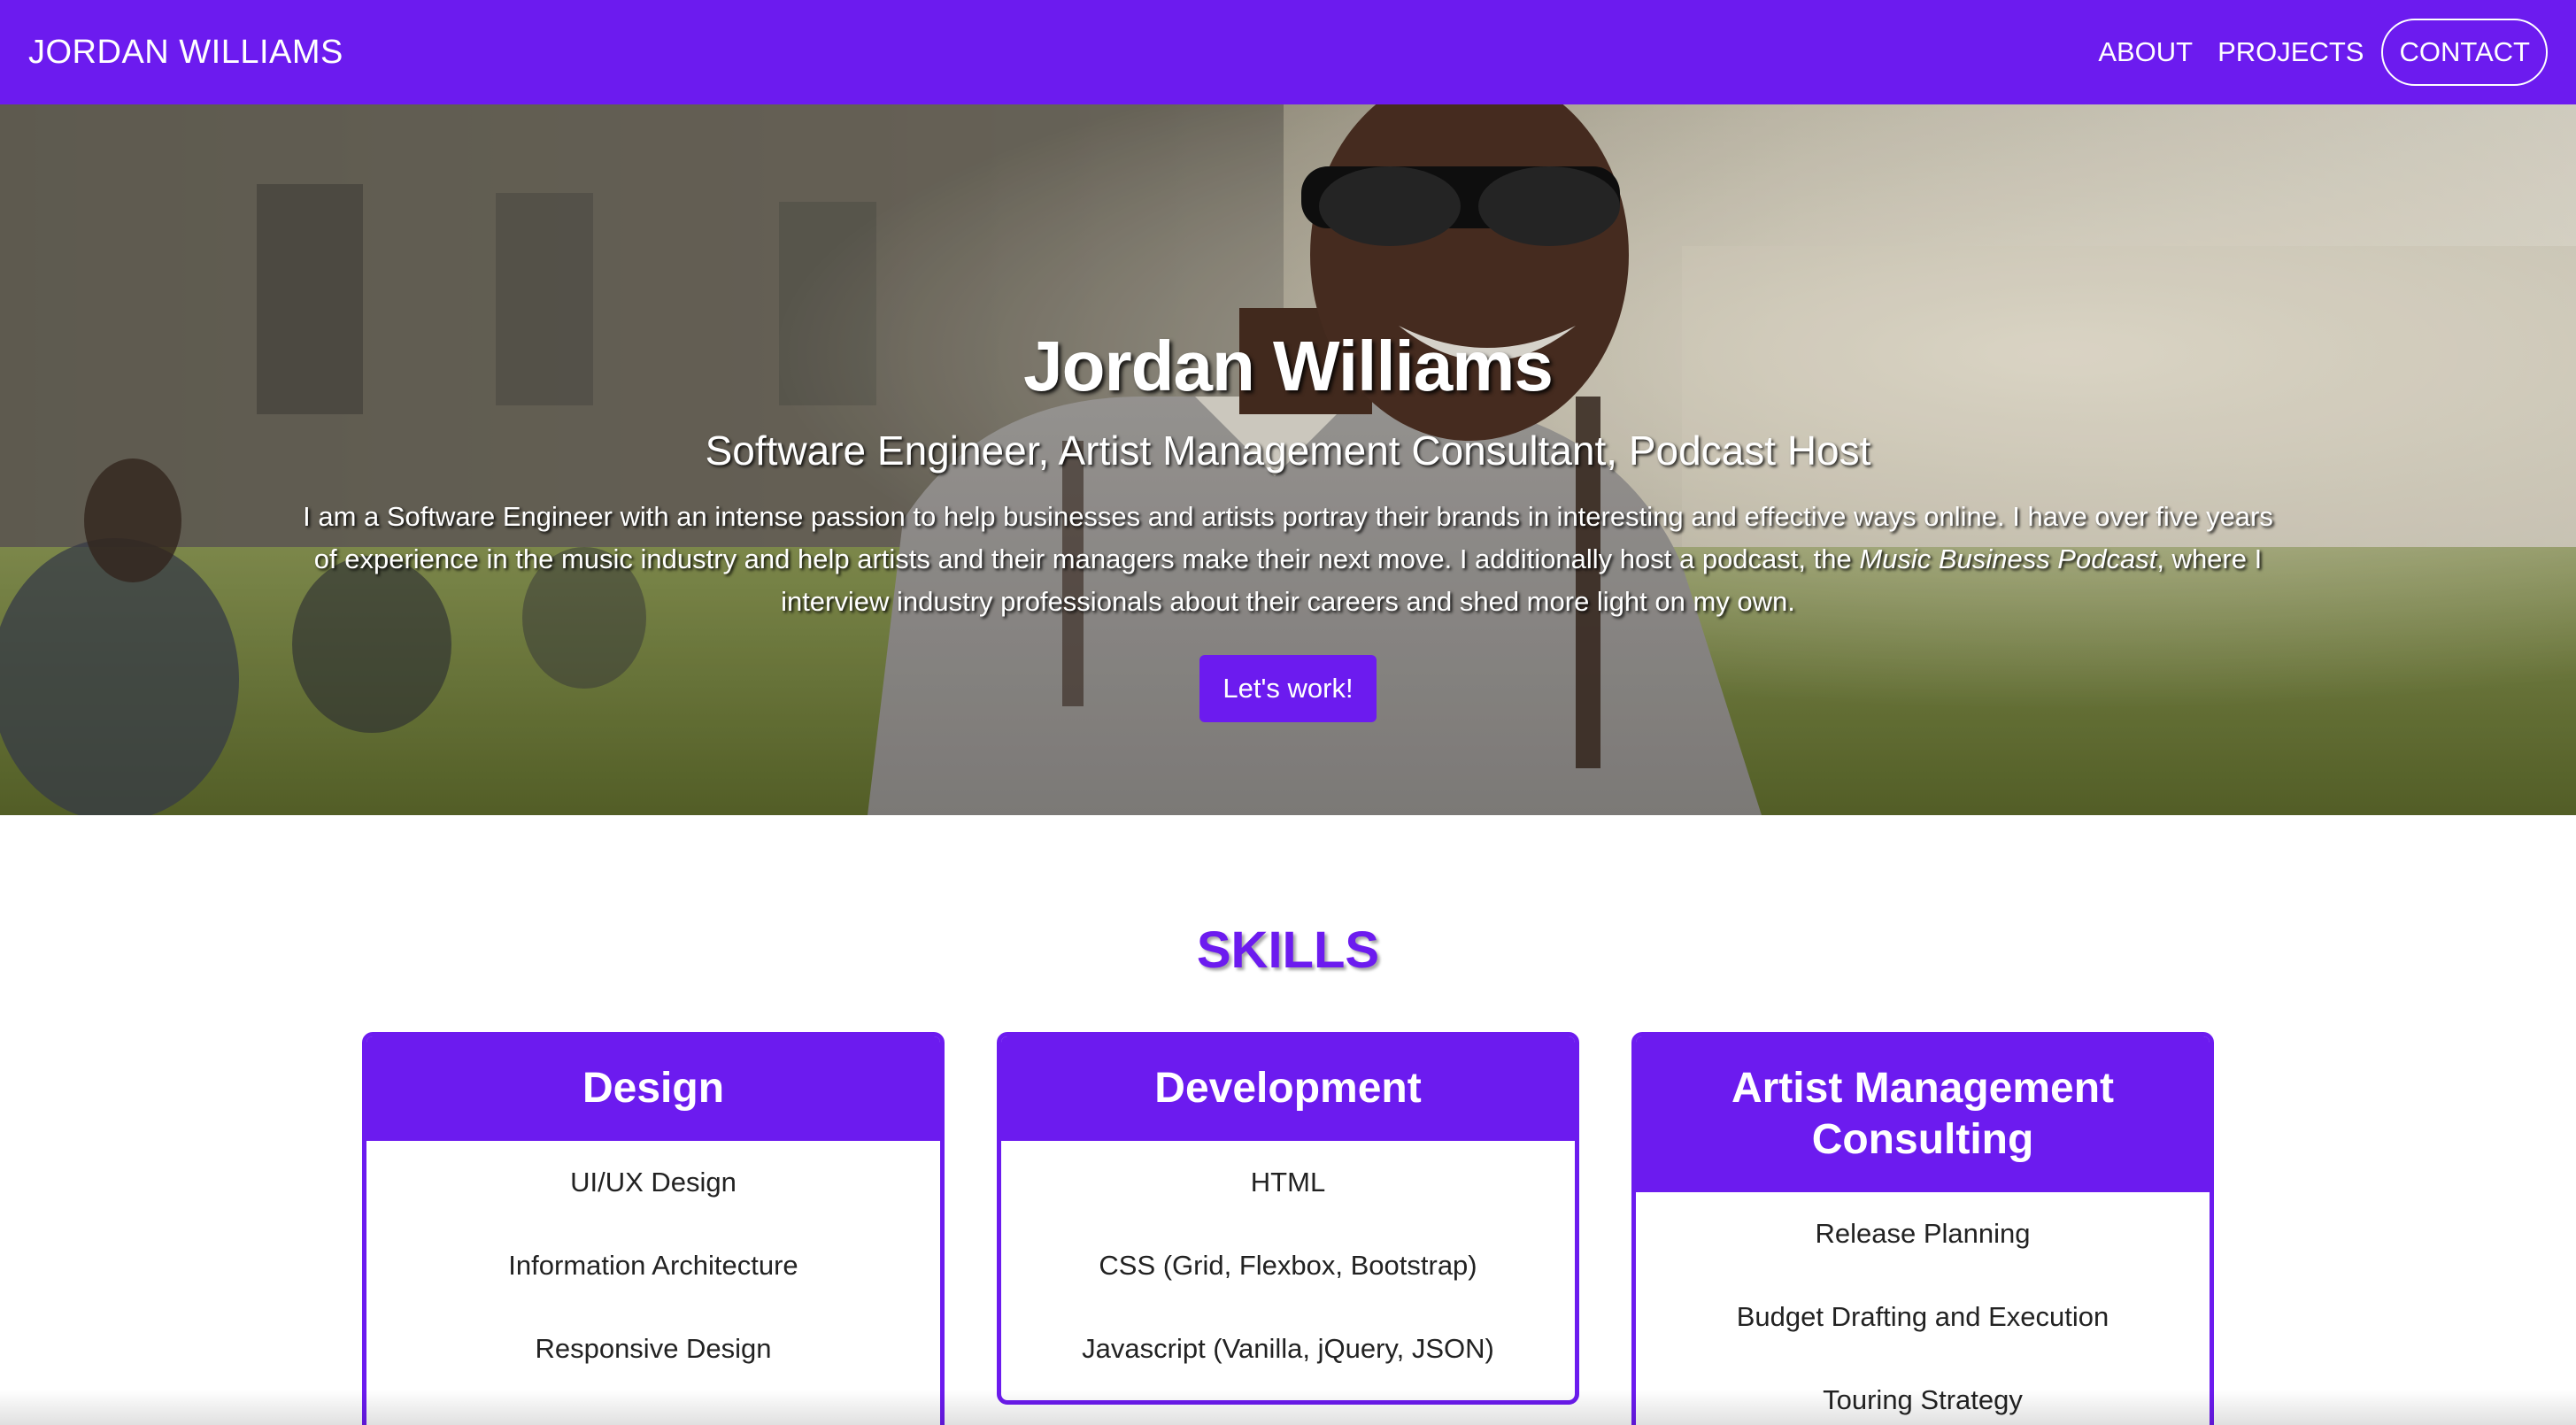  Describe the element at coordinates (2290, 52) in the screenshot. I see `nav-link-projects: PROJECTS` at that location.